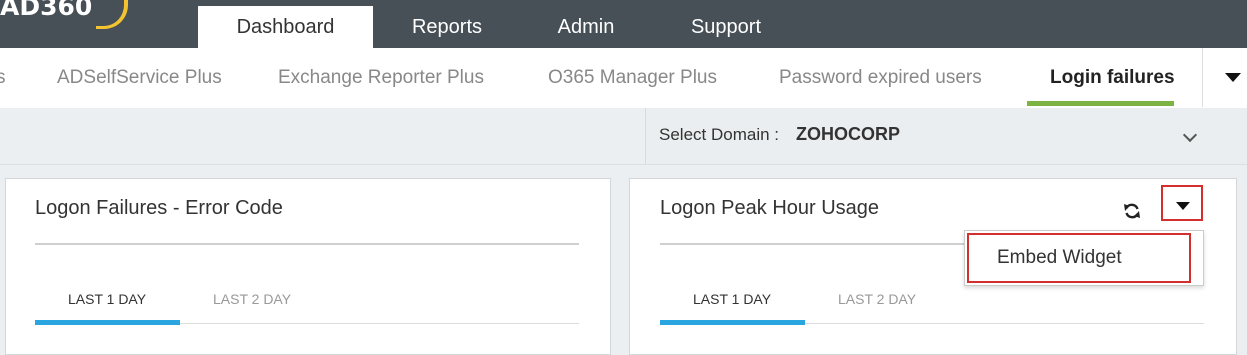  I want to click on domain-value: ZOHOCORP, so click(848, 134).